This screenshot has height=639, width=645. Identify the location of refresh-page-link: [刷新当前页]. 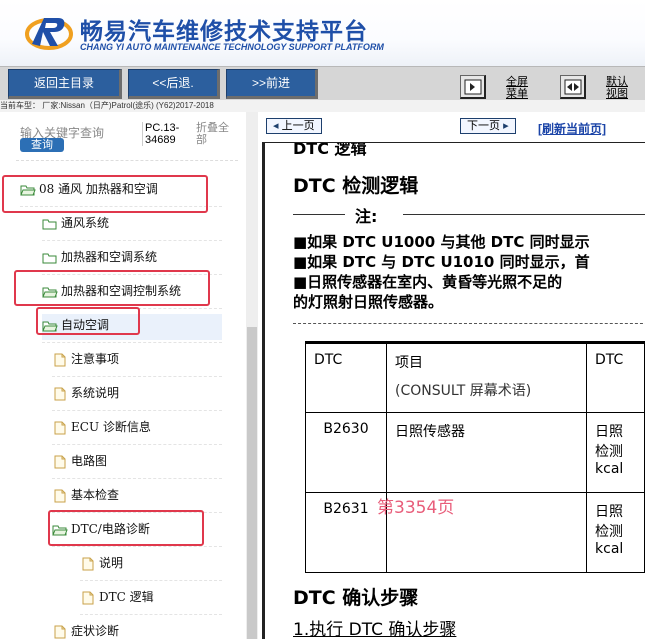
(572, 128).